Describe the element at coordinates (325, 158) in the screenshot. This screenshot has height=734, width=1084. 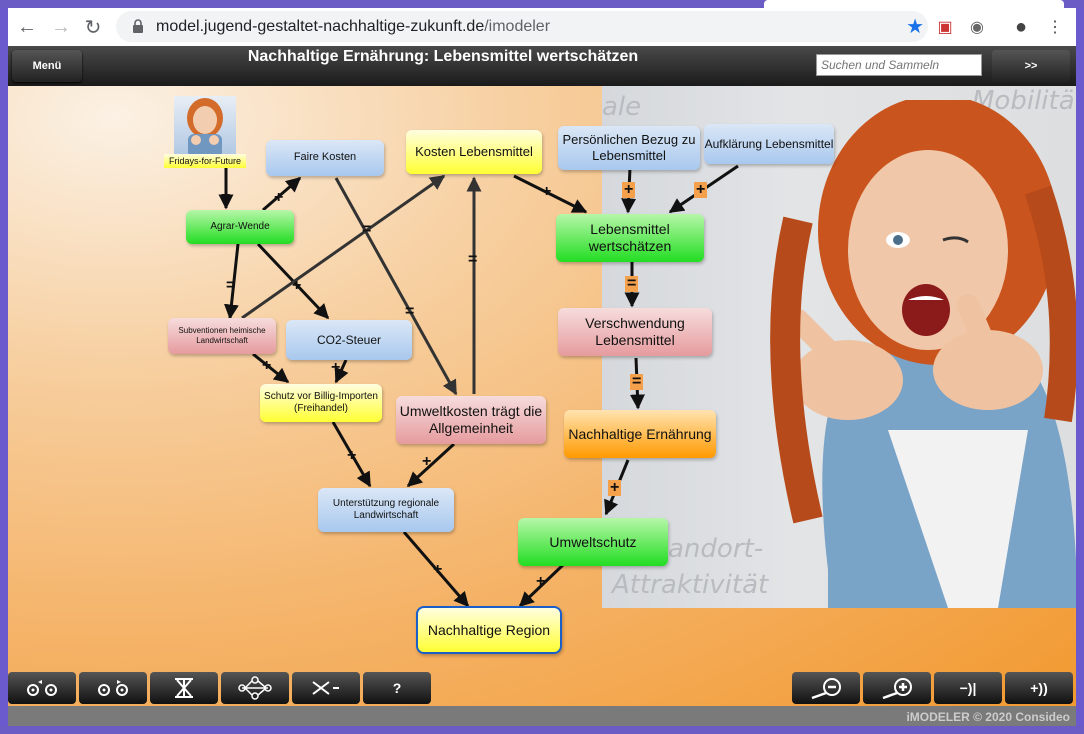
I see `node-faire-kosten: Faire Kosten` at that location.